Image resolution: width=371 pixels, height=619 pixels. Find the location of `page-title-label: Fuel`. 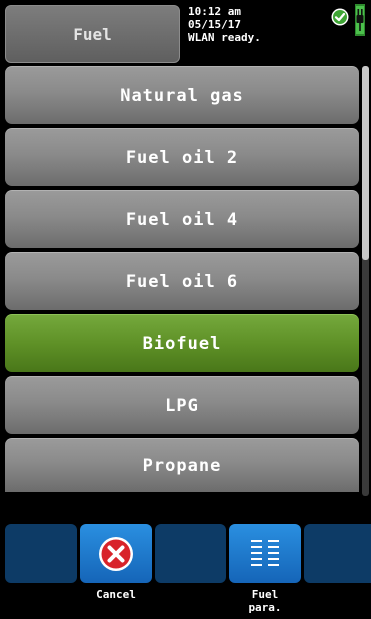

page-title-label: Fuel is located at coordinates (92, 34).